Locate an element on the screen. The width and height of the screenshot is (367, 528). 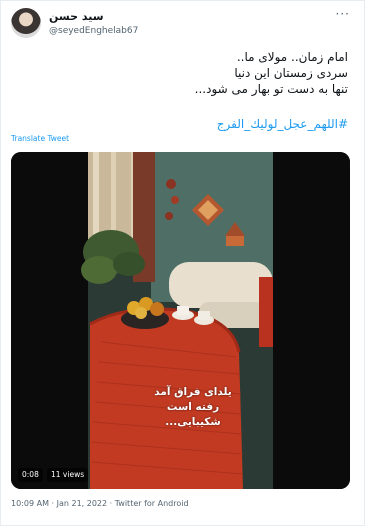
tweet-line: سردی زمستان این دنیا is located at coordinates (291, 73).